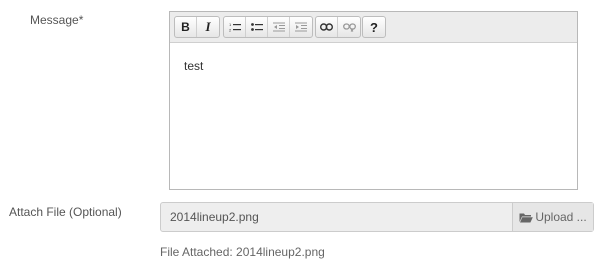 Image resolution: width=600 pixels, height=277 pixels. I want to click on help-group: ?, so click(374, 27).